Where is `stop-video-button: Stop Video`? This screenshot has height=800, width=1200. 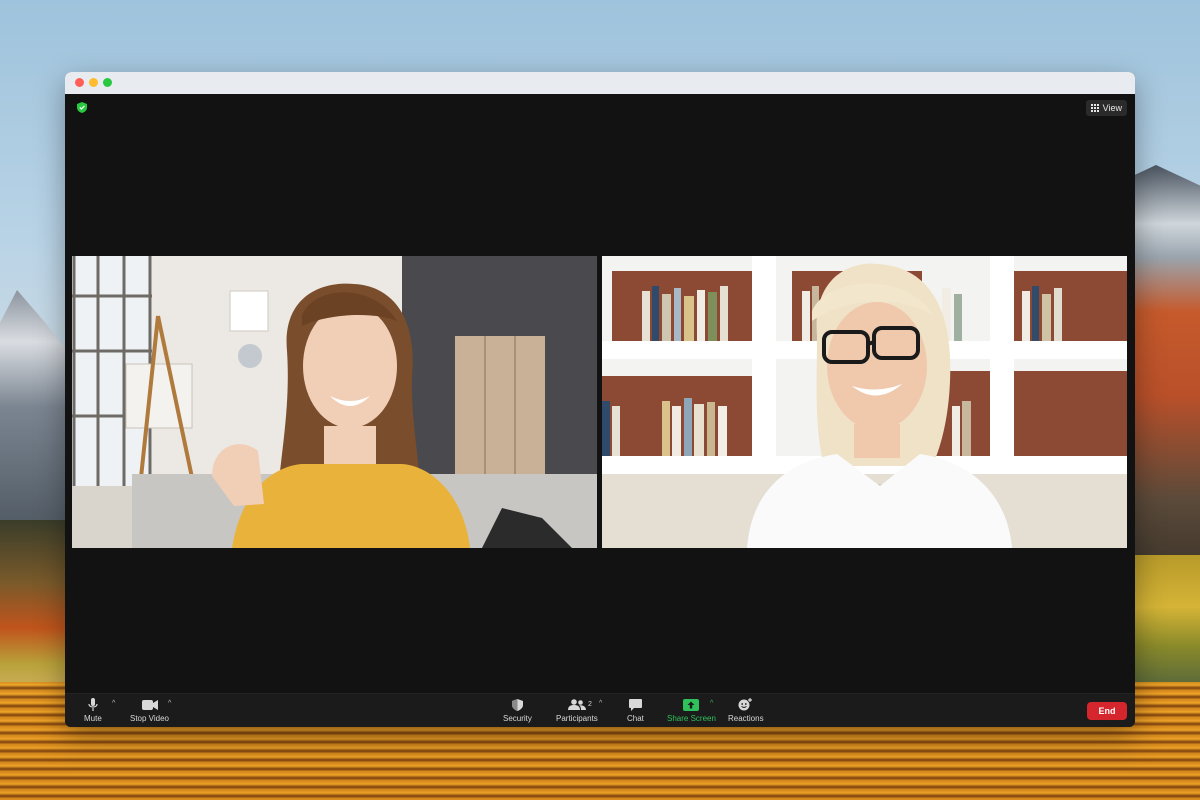
stop-video-button: Stop Video is located at coordinates (149, 710).